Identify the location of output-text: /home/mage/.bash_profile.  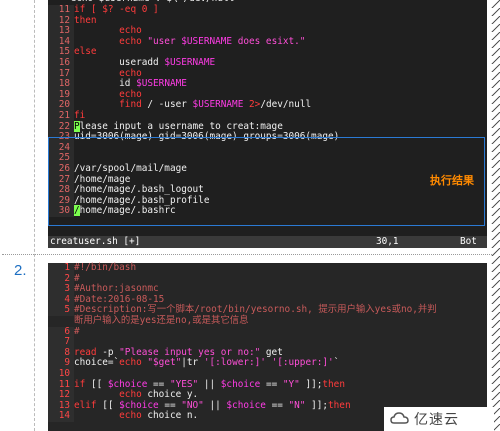
(142, 200).